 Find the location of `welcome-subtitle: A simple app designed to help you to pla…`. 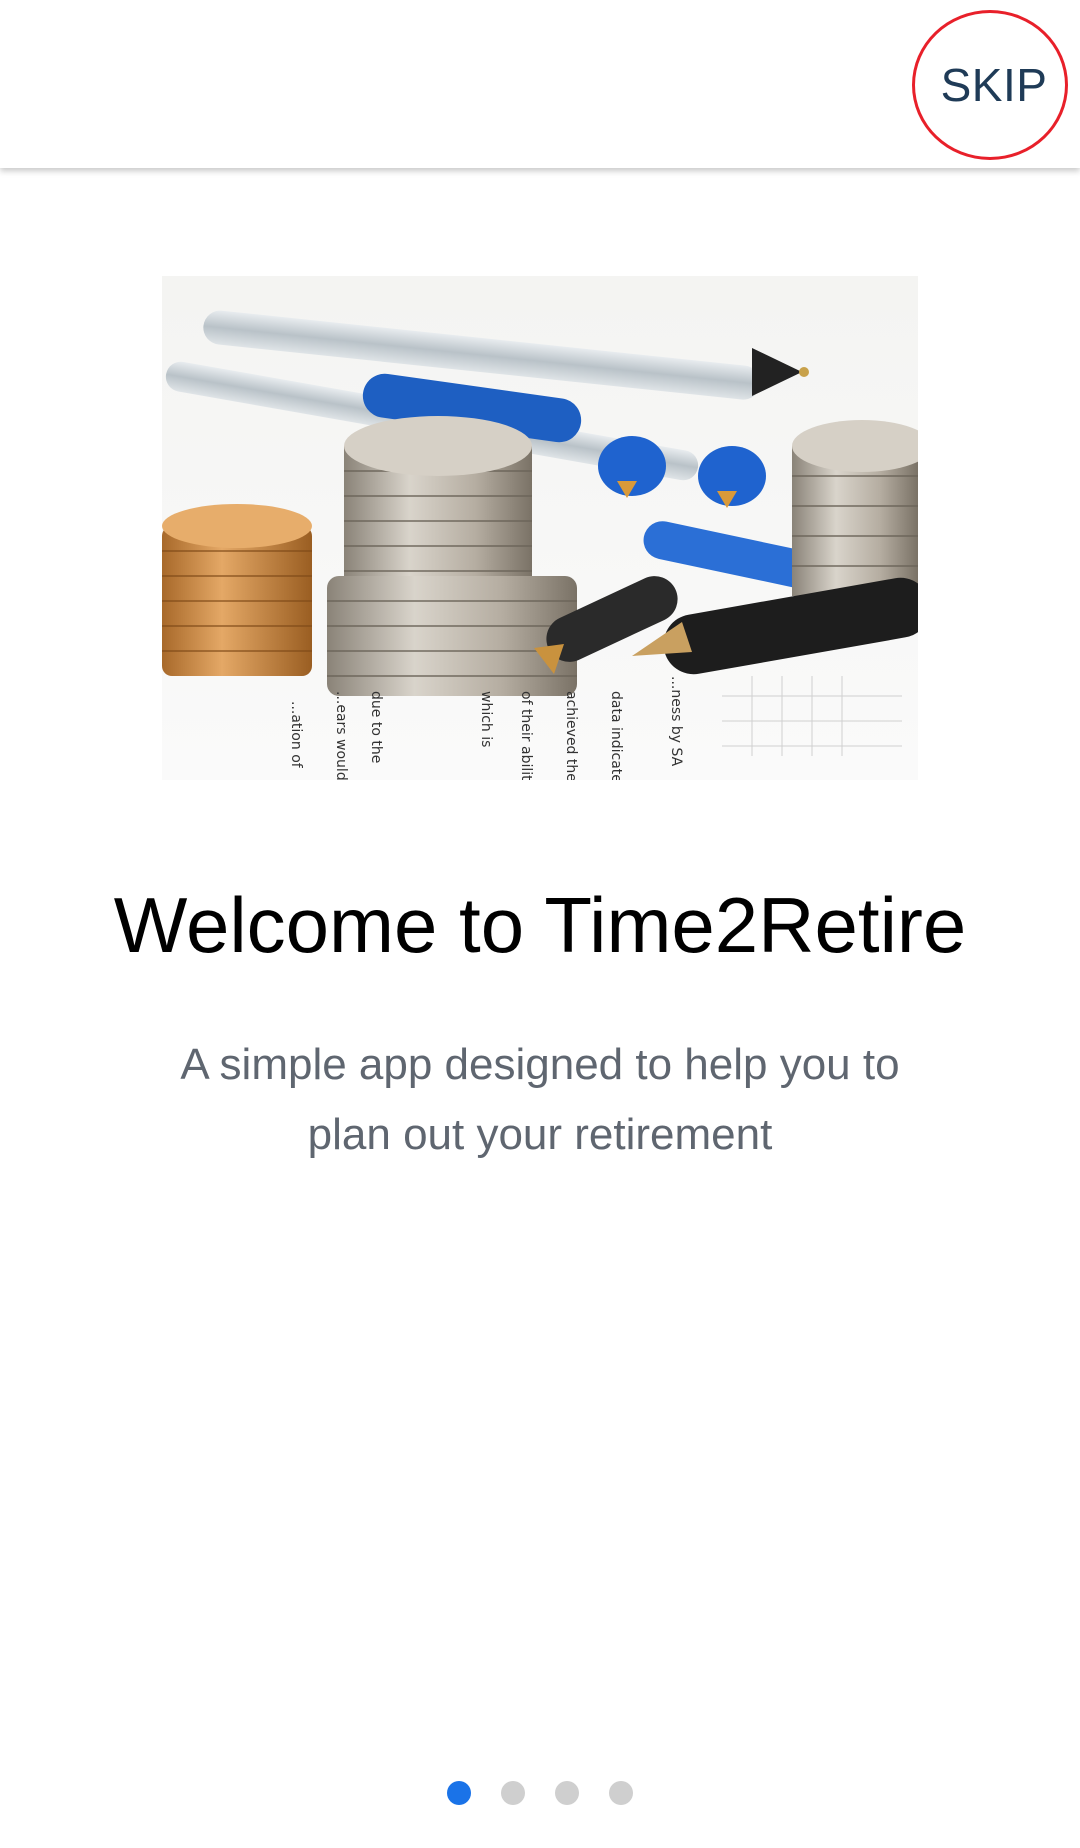

welcome-subtitle: A simple app designed to help you to pla… is located at coordinates (540, 1099).